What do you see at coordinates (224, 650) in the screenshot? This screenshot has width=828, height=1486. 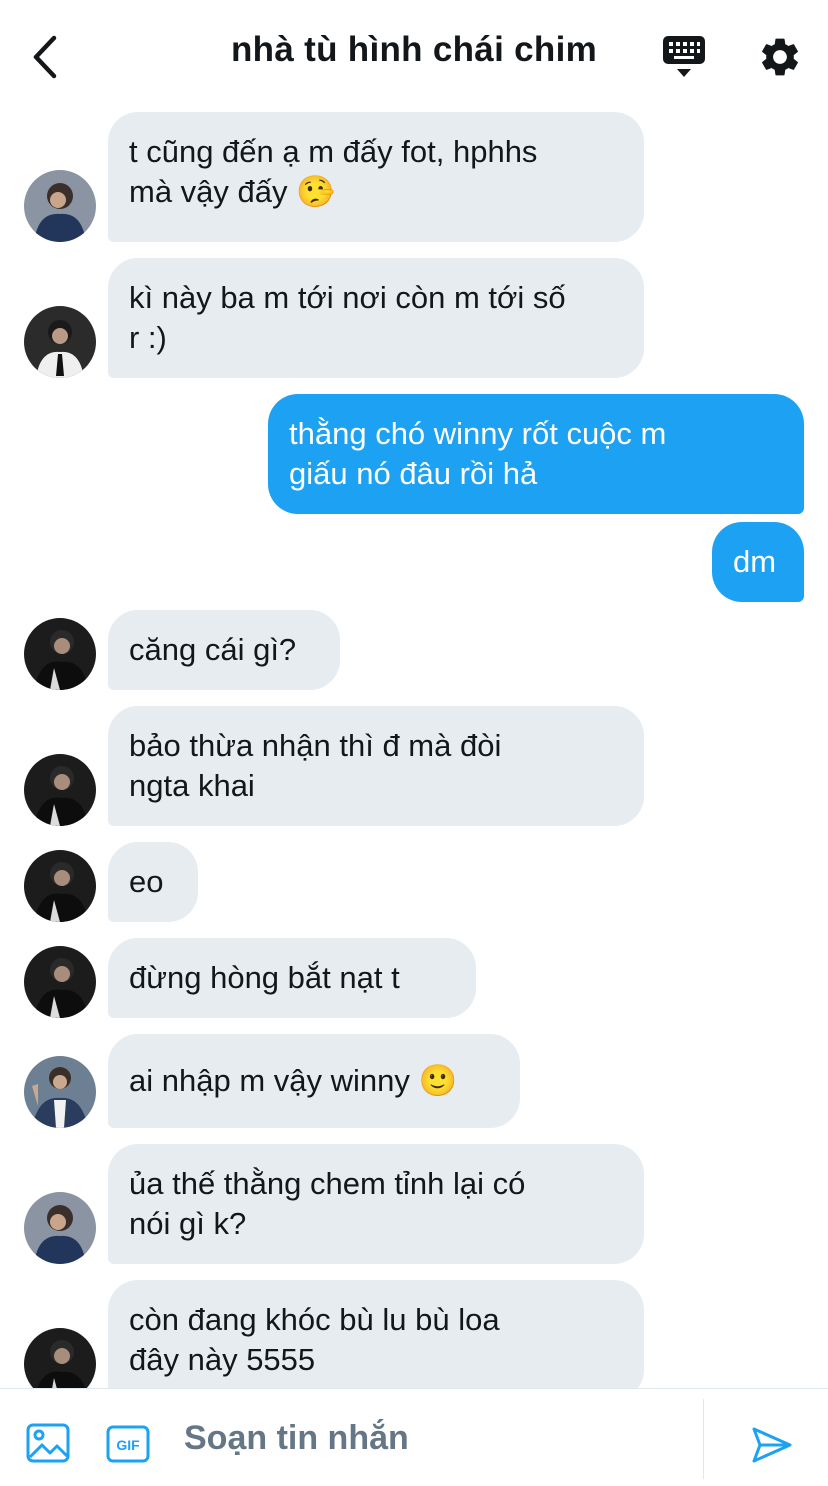 I see `incoming-message: căng cái gì?` at bounding box center [224, 650].